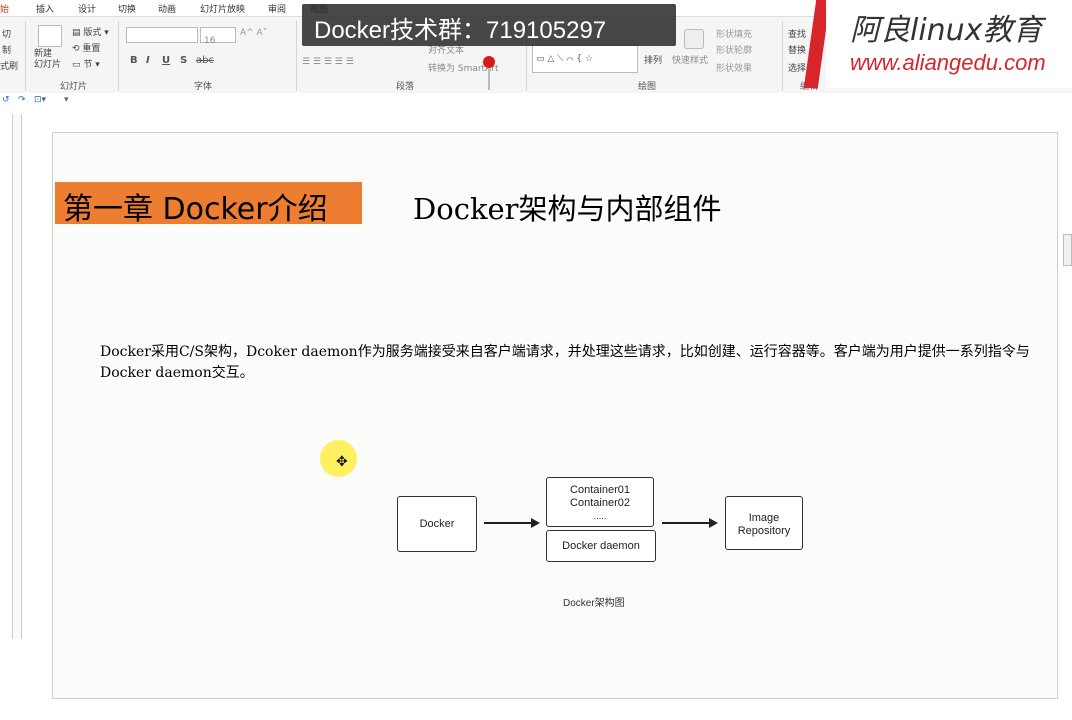 The image size is (1072, 720). I want to click on shape-fill-button: 形状填充, so click(734, 33).